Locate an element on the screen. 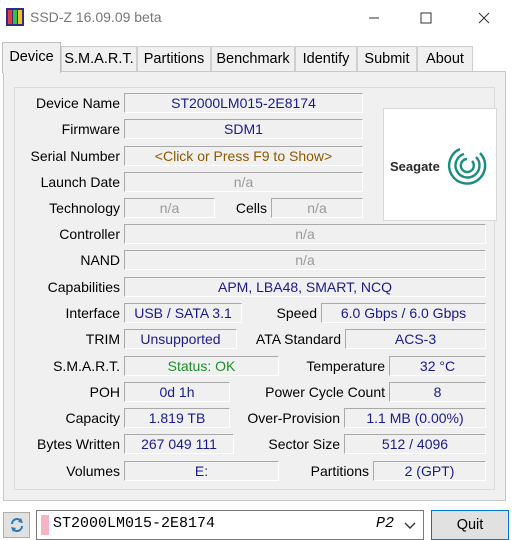 This screenshot has height=540, width=512. seagate-logo-icon: Seagate is located at coordinates (438, 166).